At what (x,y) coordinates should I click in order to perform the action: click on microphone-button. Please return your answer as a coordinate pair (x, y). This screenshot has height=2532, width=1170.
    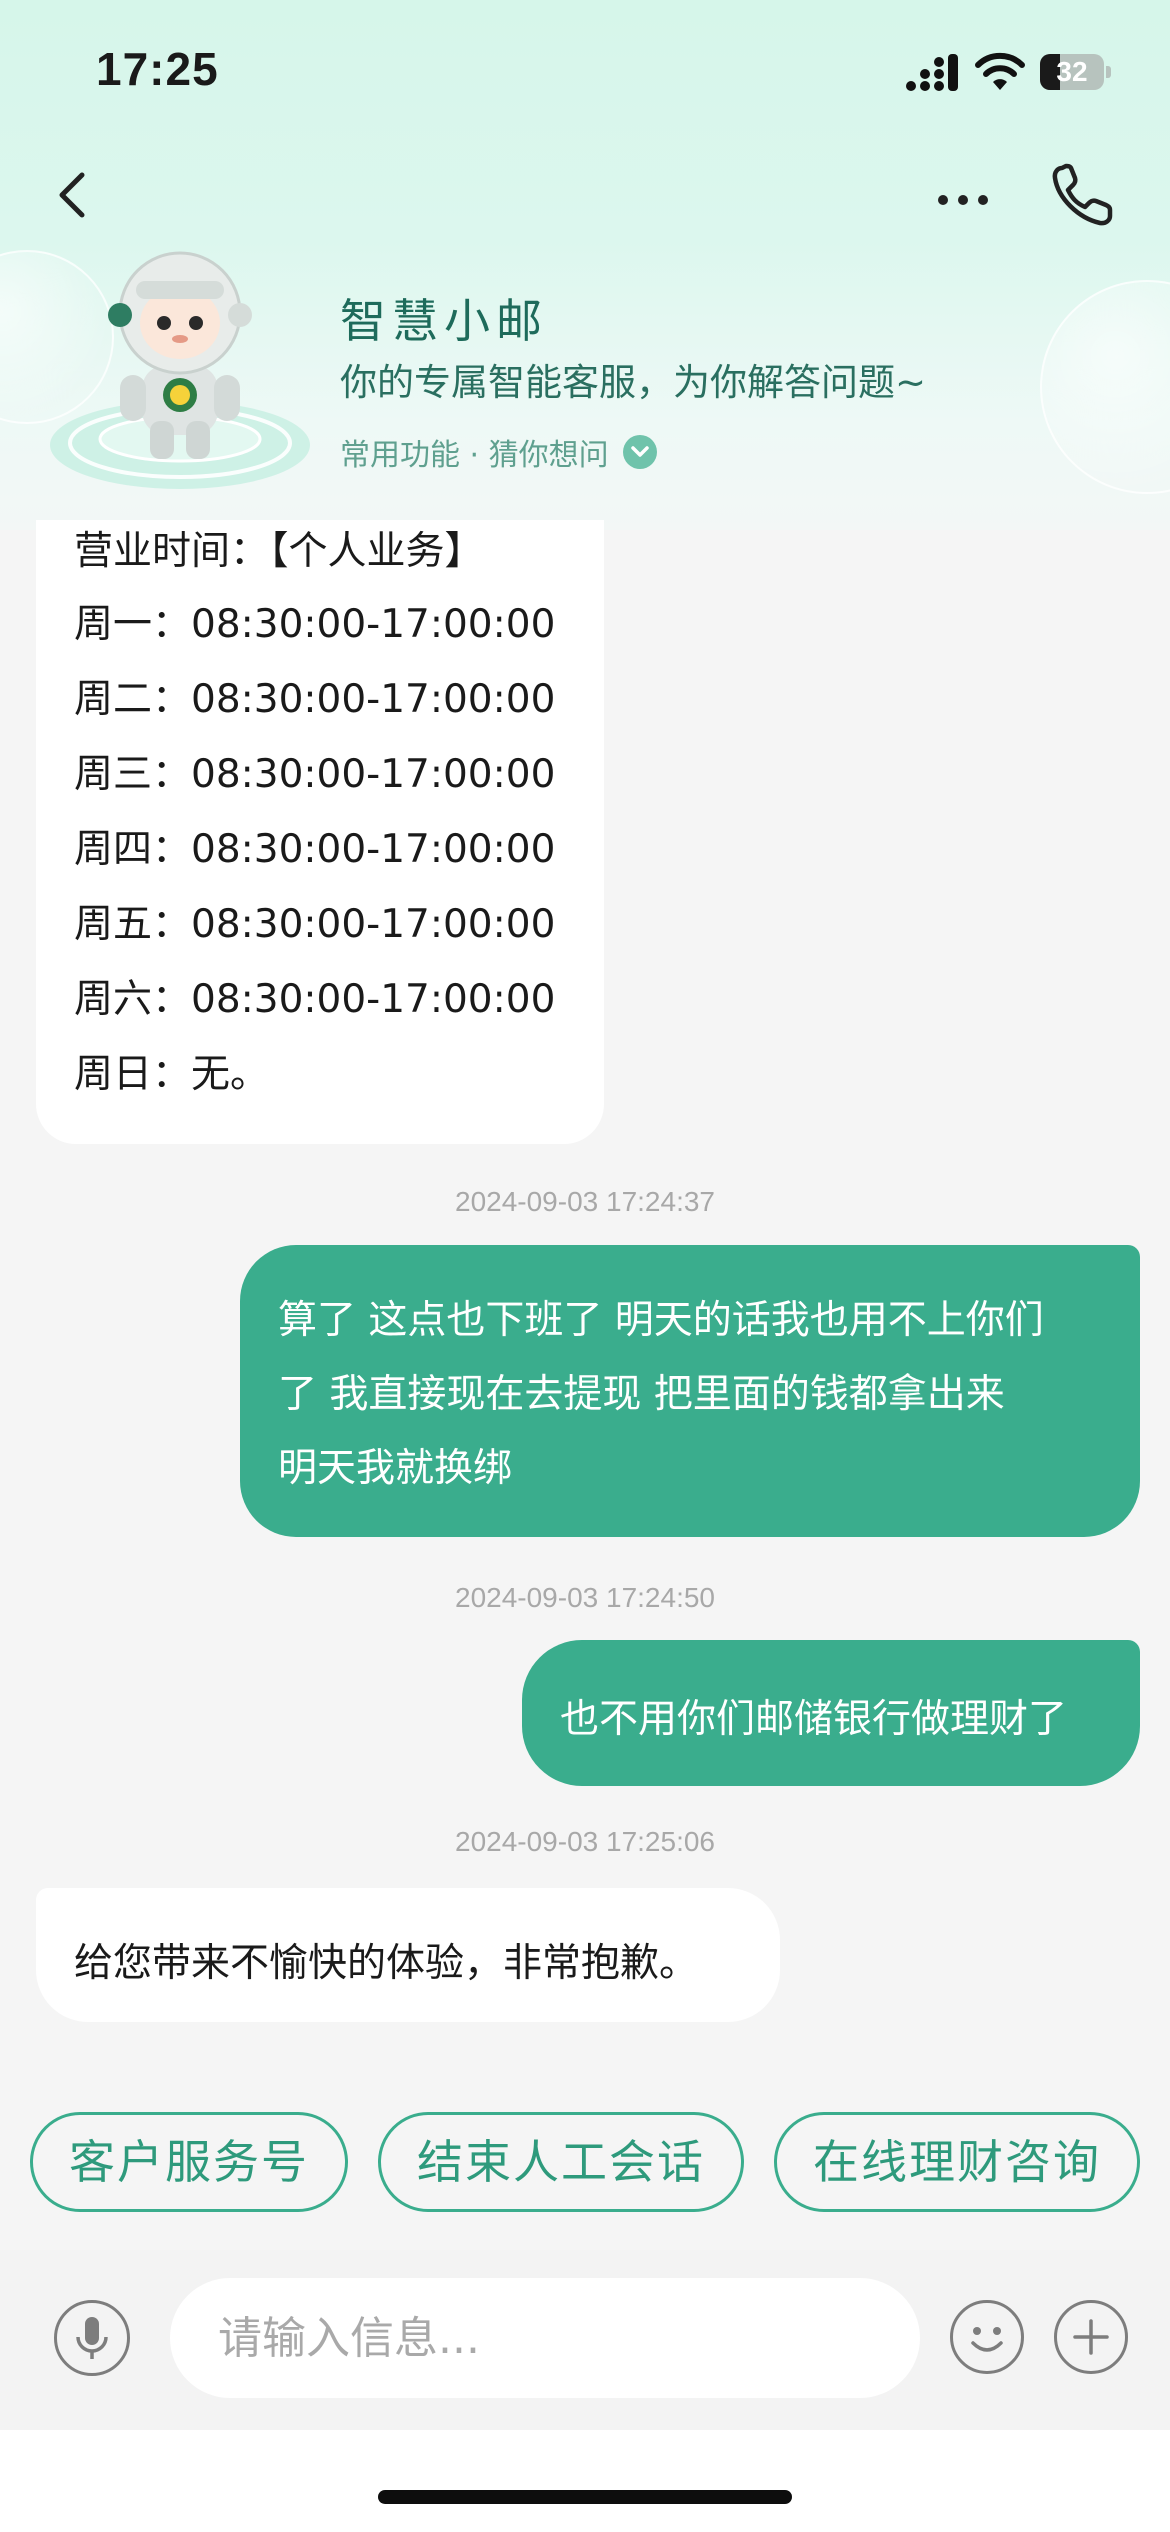
    Looking at the image, I should click on (92, 2338).